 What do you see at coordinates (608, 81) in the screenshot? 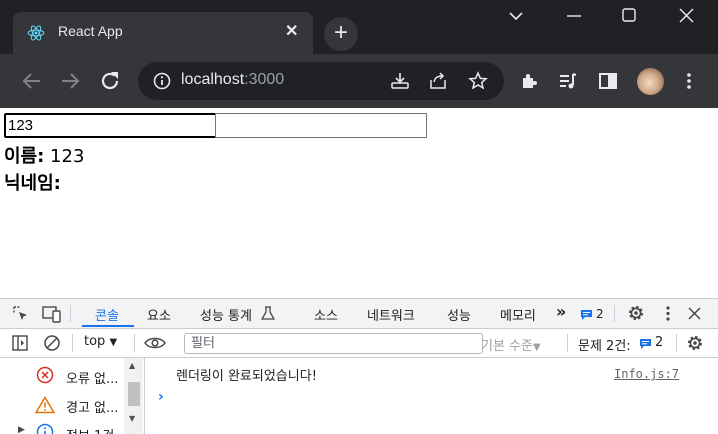
I see `side-panel-icon` at bounding box center [608, 81].